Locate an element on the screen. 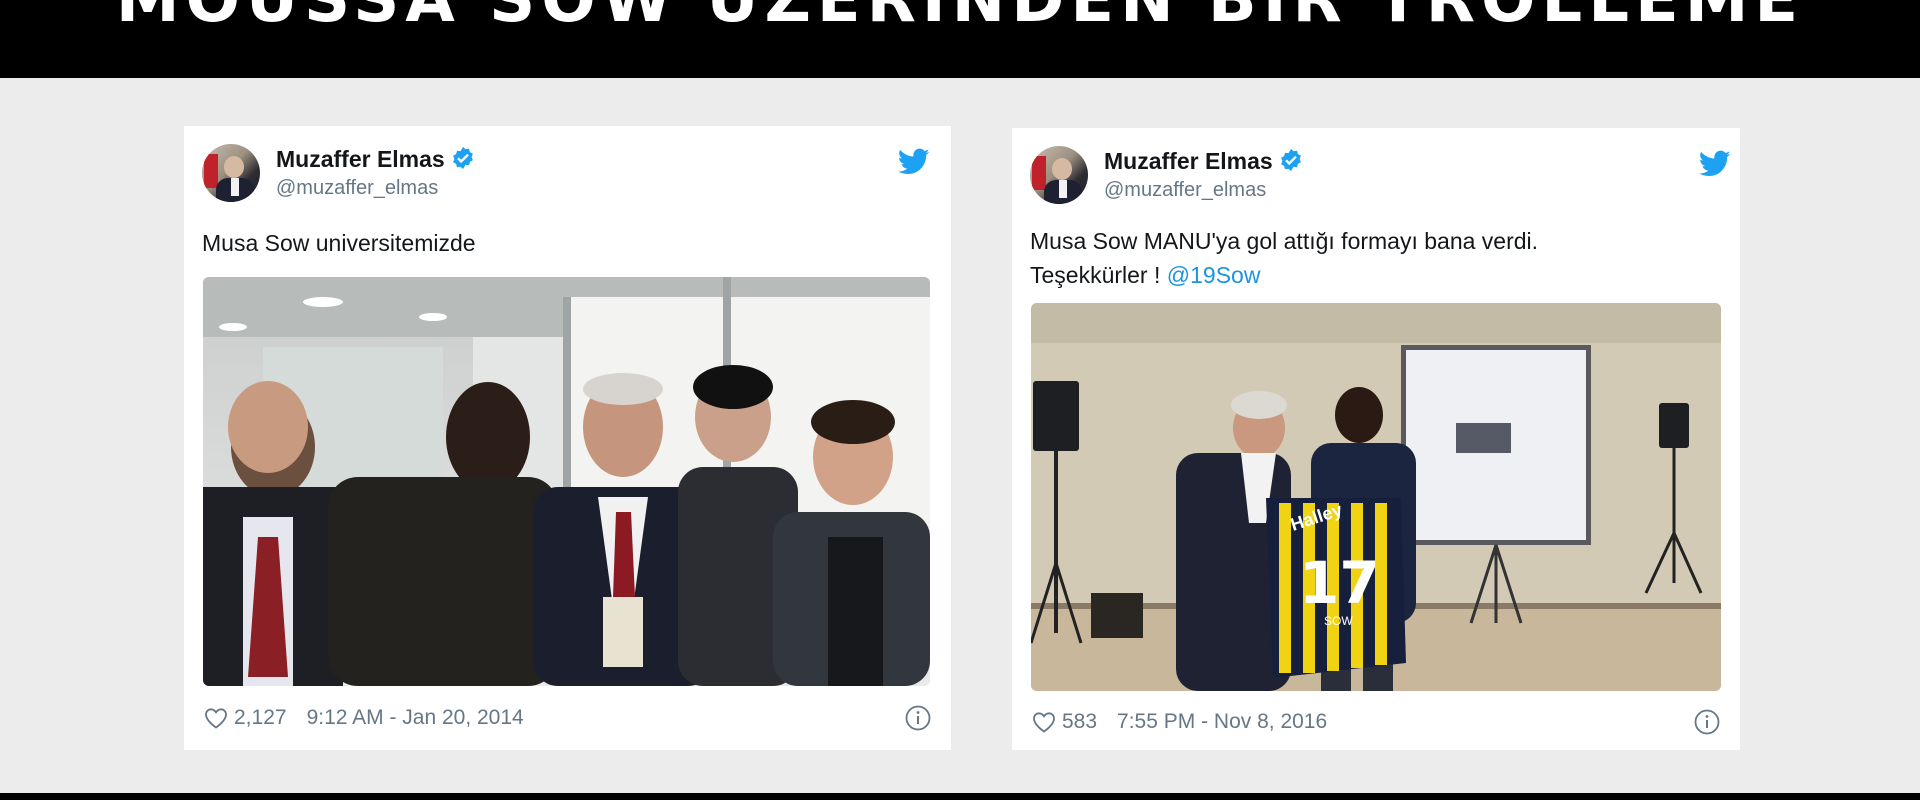 The height and width of the screenshot is (800, 1920). title-banner: MOUSSA SOW ÜZERİNDEN BİR TROLLEME is located at coordinates (960, 39).